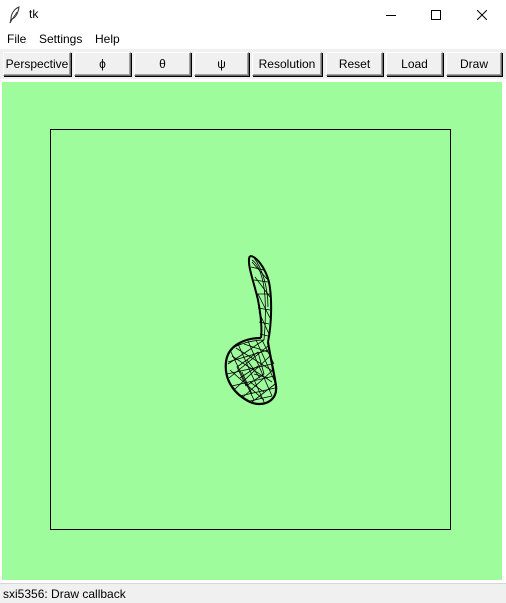  Describe the element at coordinates (221, 64) in the screenshot. I see `psi-button: ψ` at that location.